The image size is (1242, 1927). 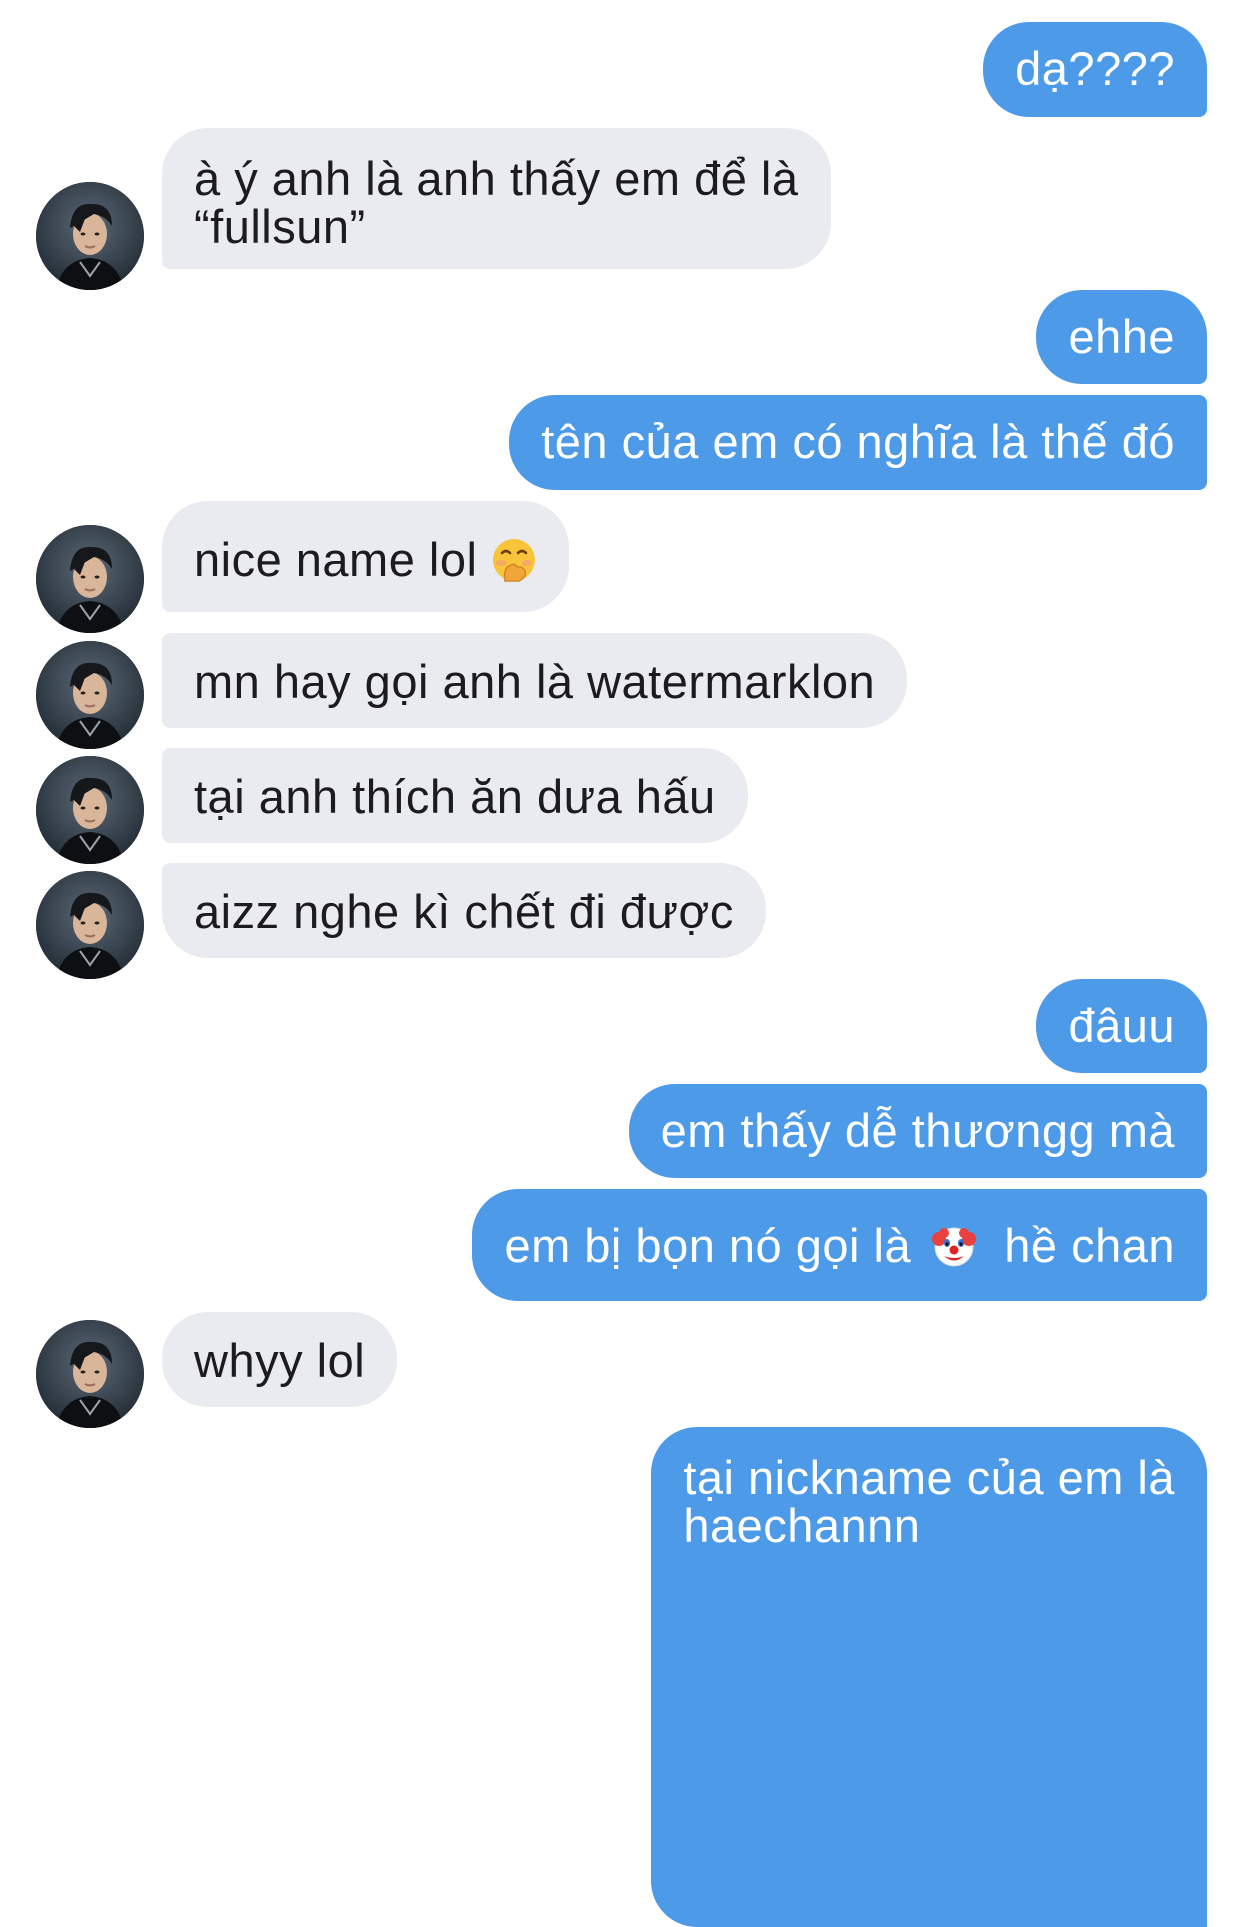 I want to click on outgoing-message-bubble: em bị bọn nó gọi là hề chan, so click(x=839, y=1245).